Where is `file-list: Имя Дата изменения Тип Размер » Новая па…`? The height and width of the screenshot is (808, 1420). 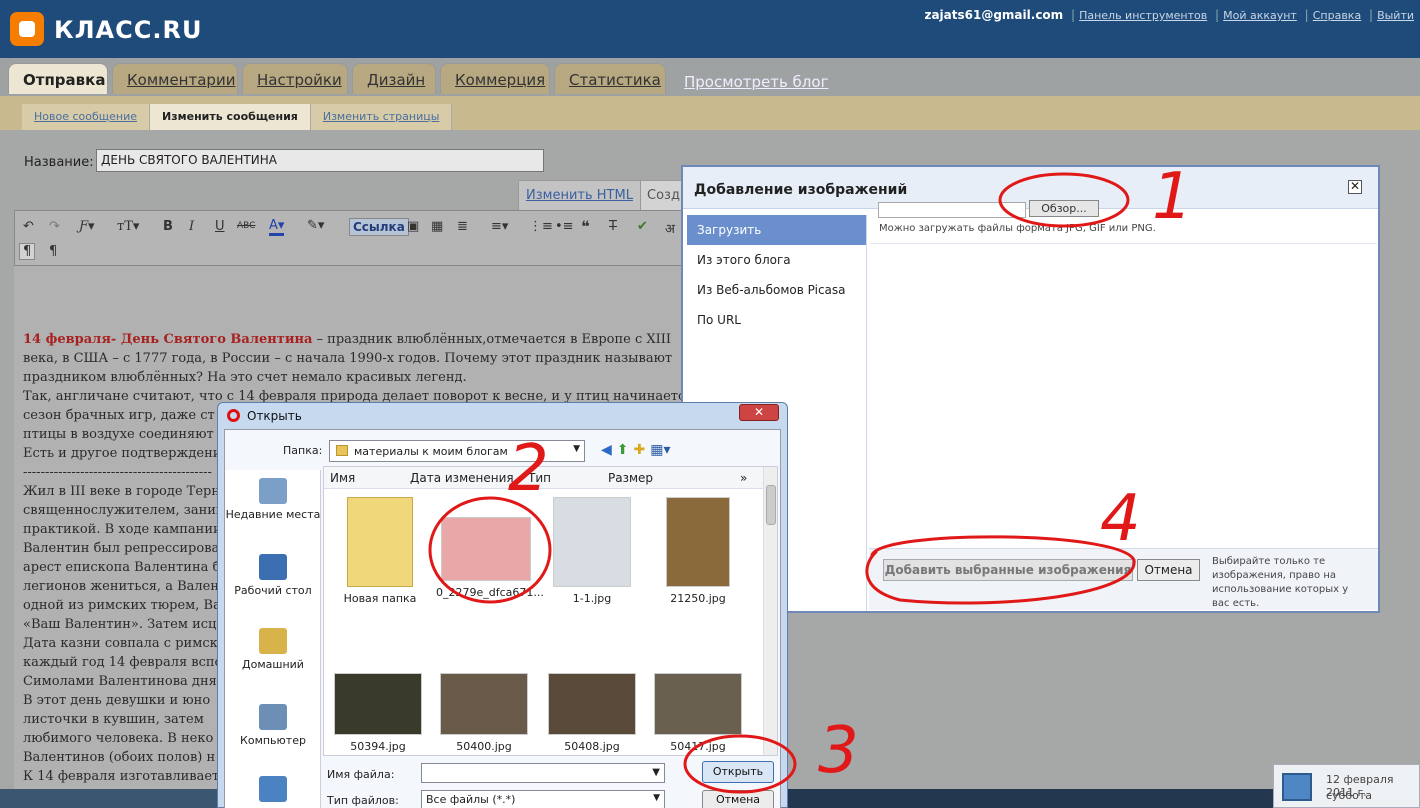
file-list: Имя Дата изменения Тип Размер » Новая па… is located at coordinates (550, 611).